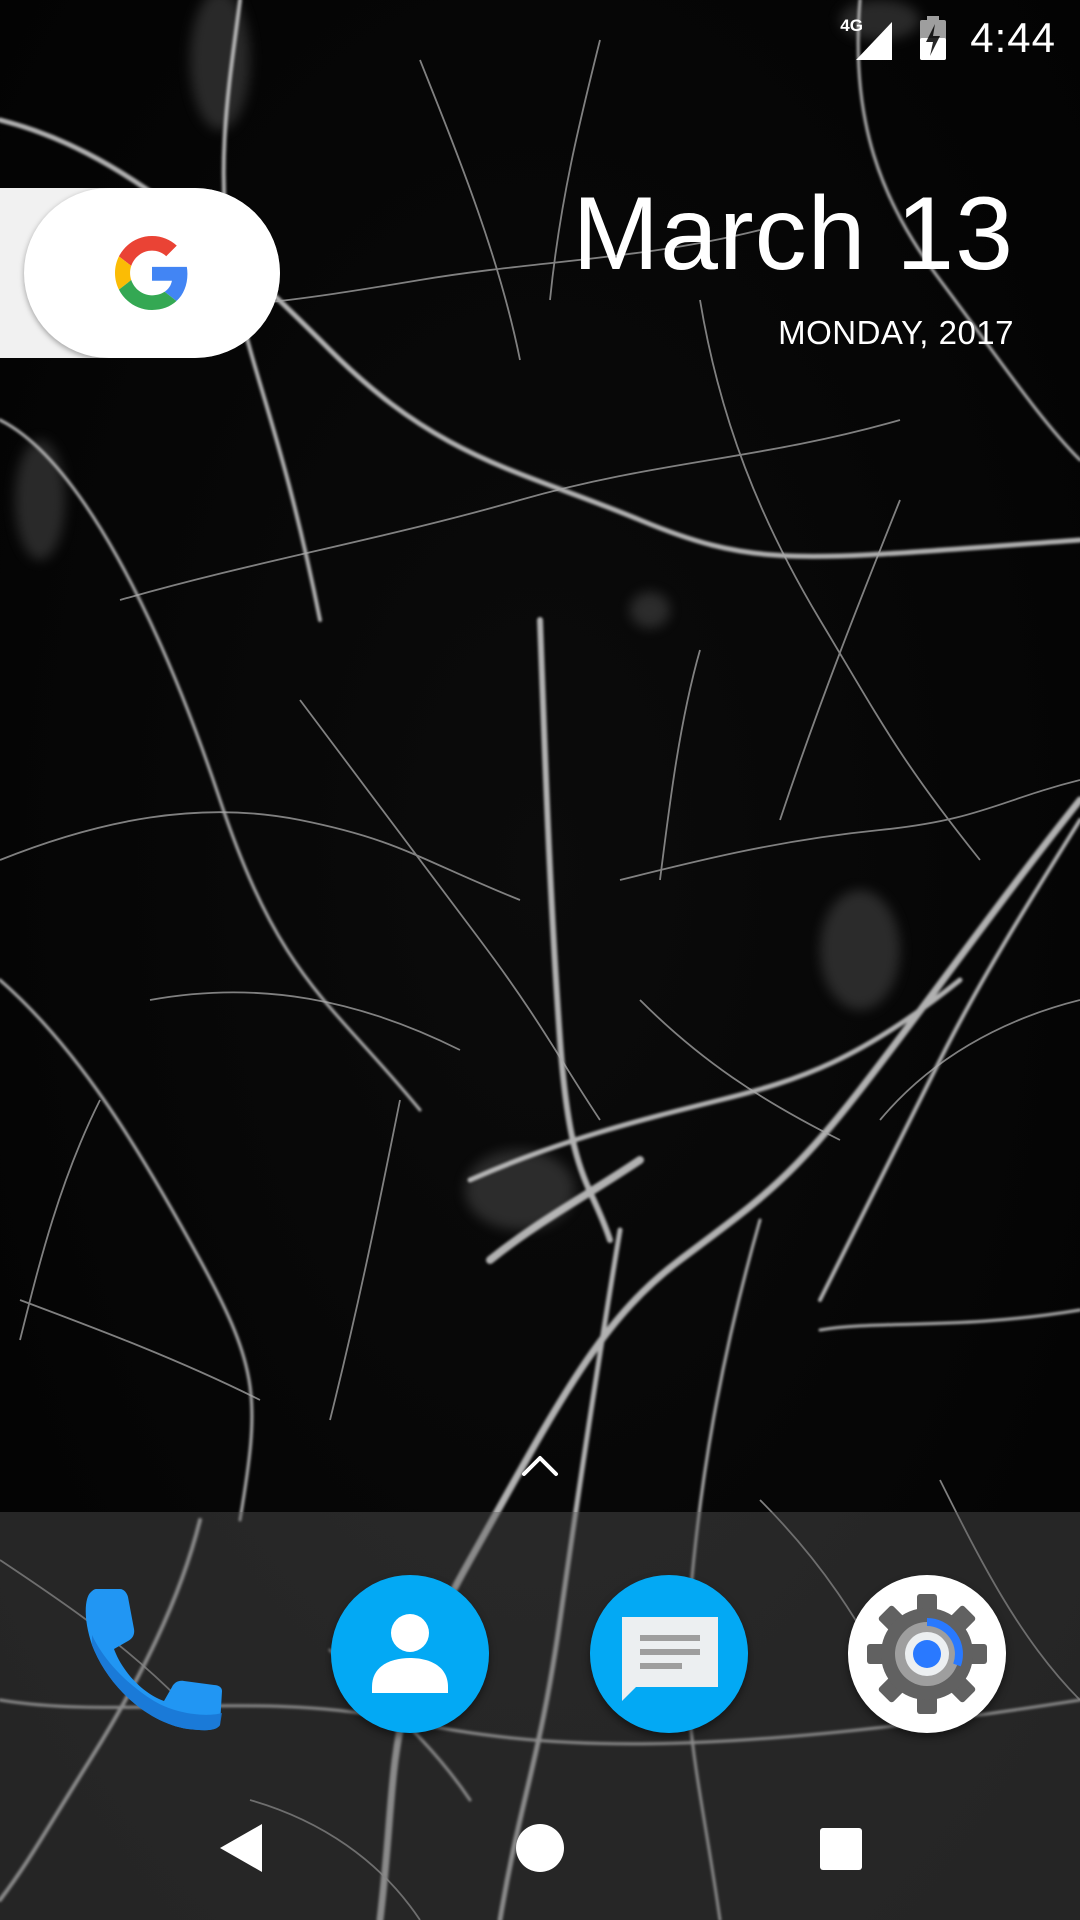 The height and width of the screenshot is (1920, 1080). Describe the element at coordinates (1013, 37) in the screenshot. I see `status-clock: 4:44` at that location.